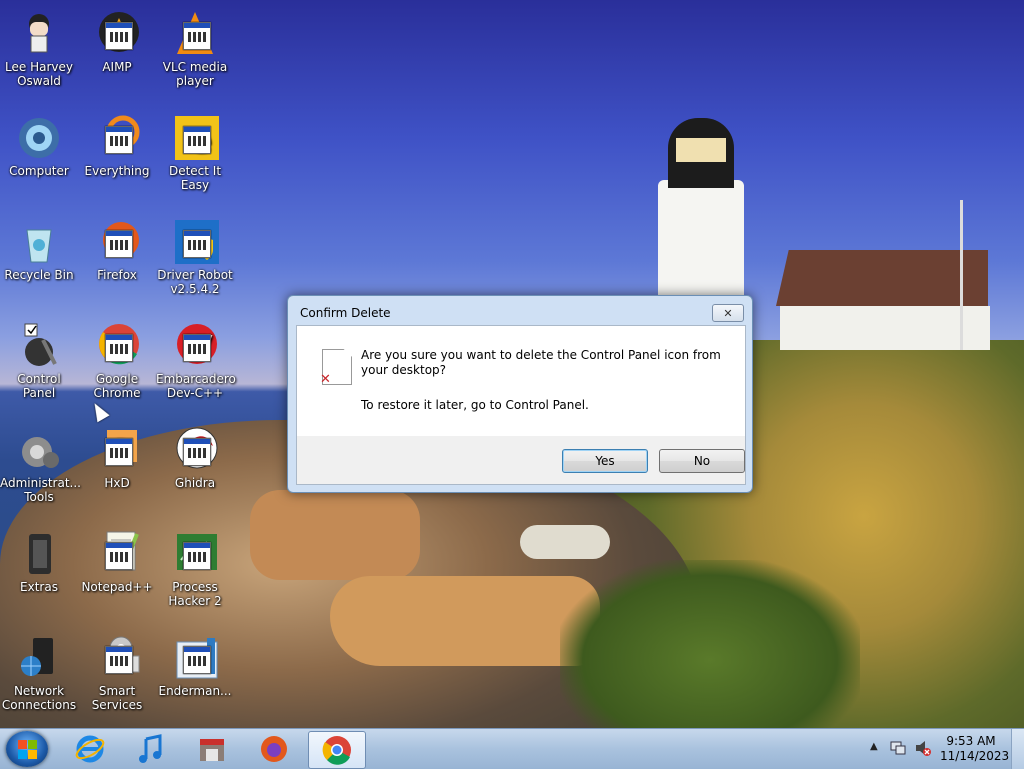  Describe the element at coordinates (39, 34) in the screenshot. I see `anime-avatar-icon` at that location.